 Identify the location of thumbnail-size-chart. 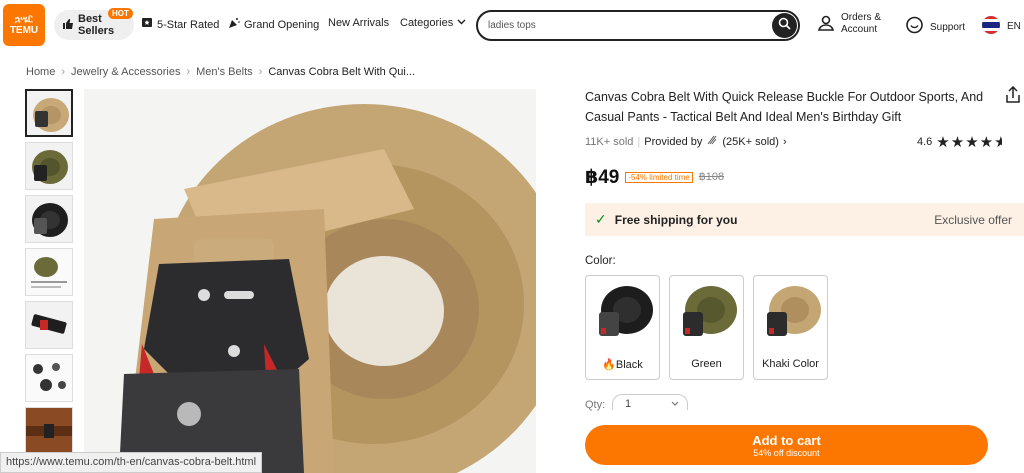
(49, 272).